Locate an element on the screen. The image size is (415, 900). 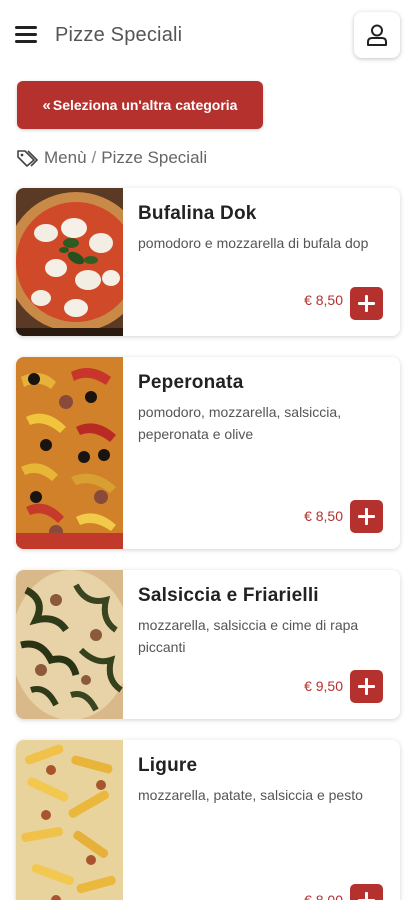
product-description: pomodoro e mozzarella di bufala dop is located at coordinates (253, 243).